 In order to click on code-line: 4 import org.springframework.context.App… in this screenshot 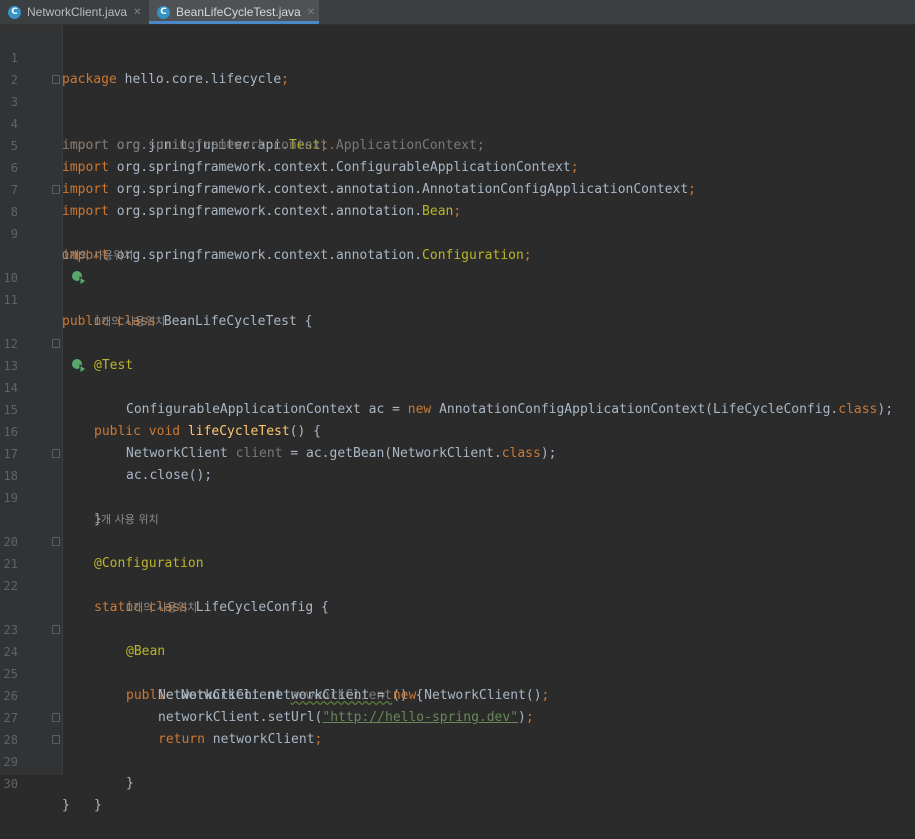, I will do `click(457, 122)`.